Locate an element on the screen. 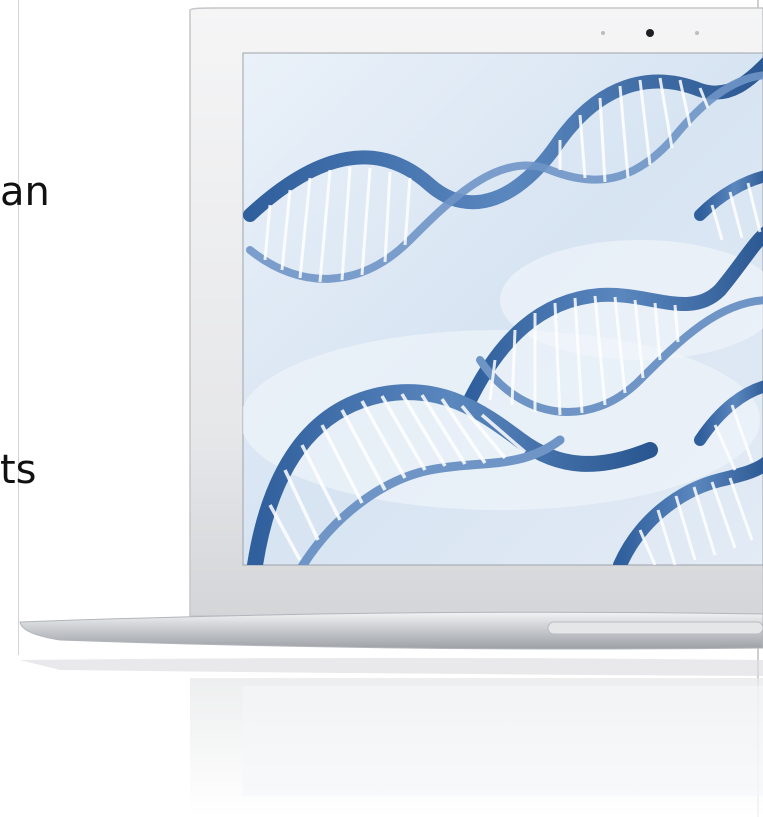 This screenshot has width=763, height=817. laptop-hinge is located at coordinates (655, 628).